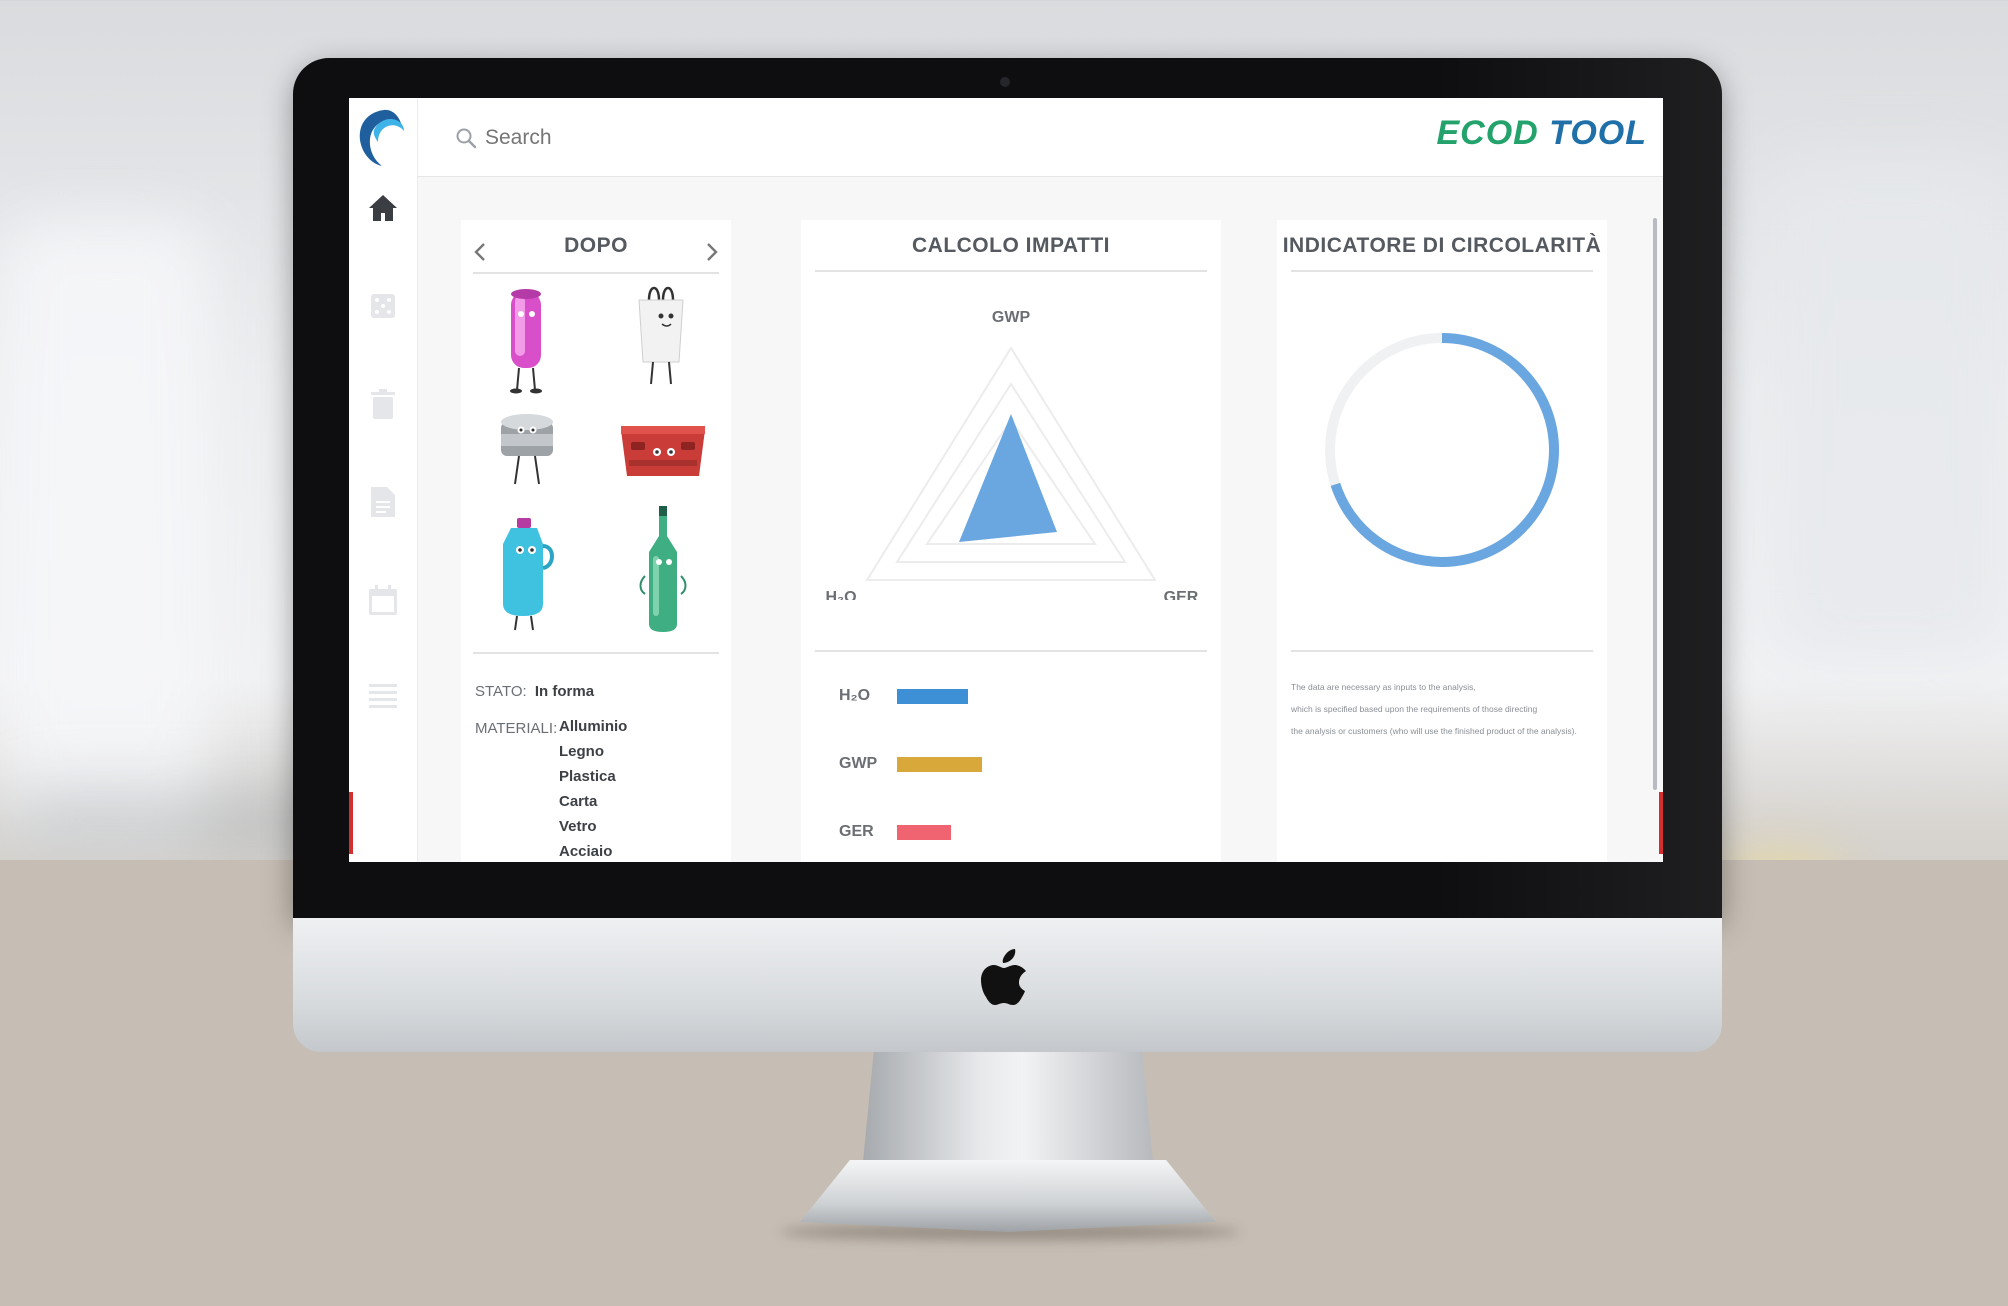 The image size is (2008, 1306). What do you see at coordinates (526, 340) in the screenshot?
I see `pink-can-character` at bounding box center [526, 340].